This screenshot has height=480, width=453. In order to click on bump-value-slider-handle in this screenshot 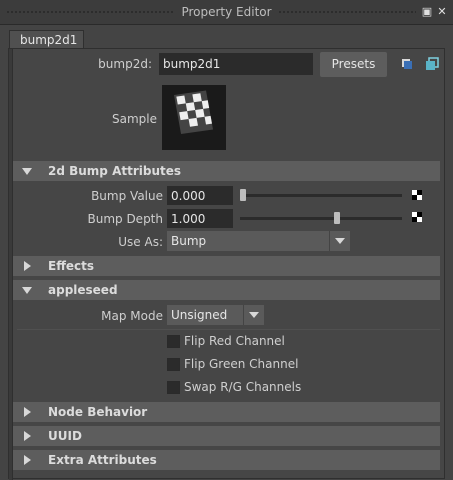, I will do `click(243, 195)`.